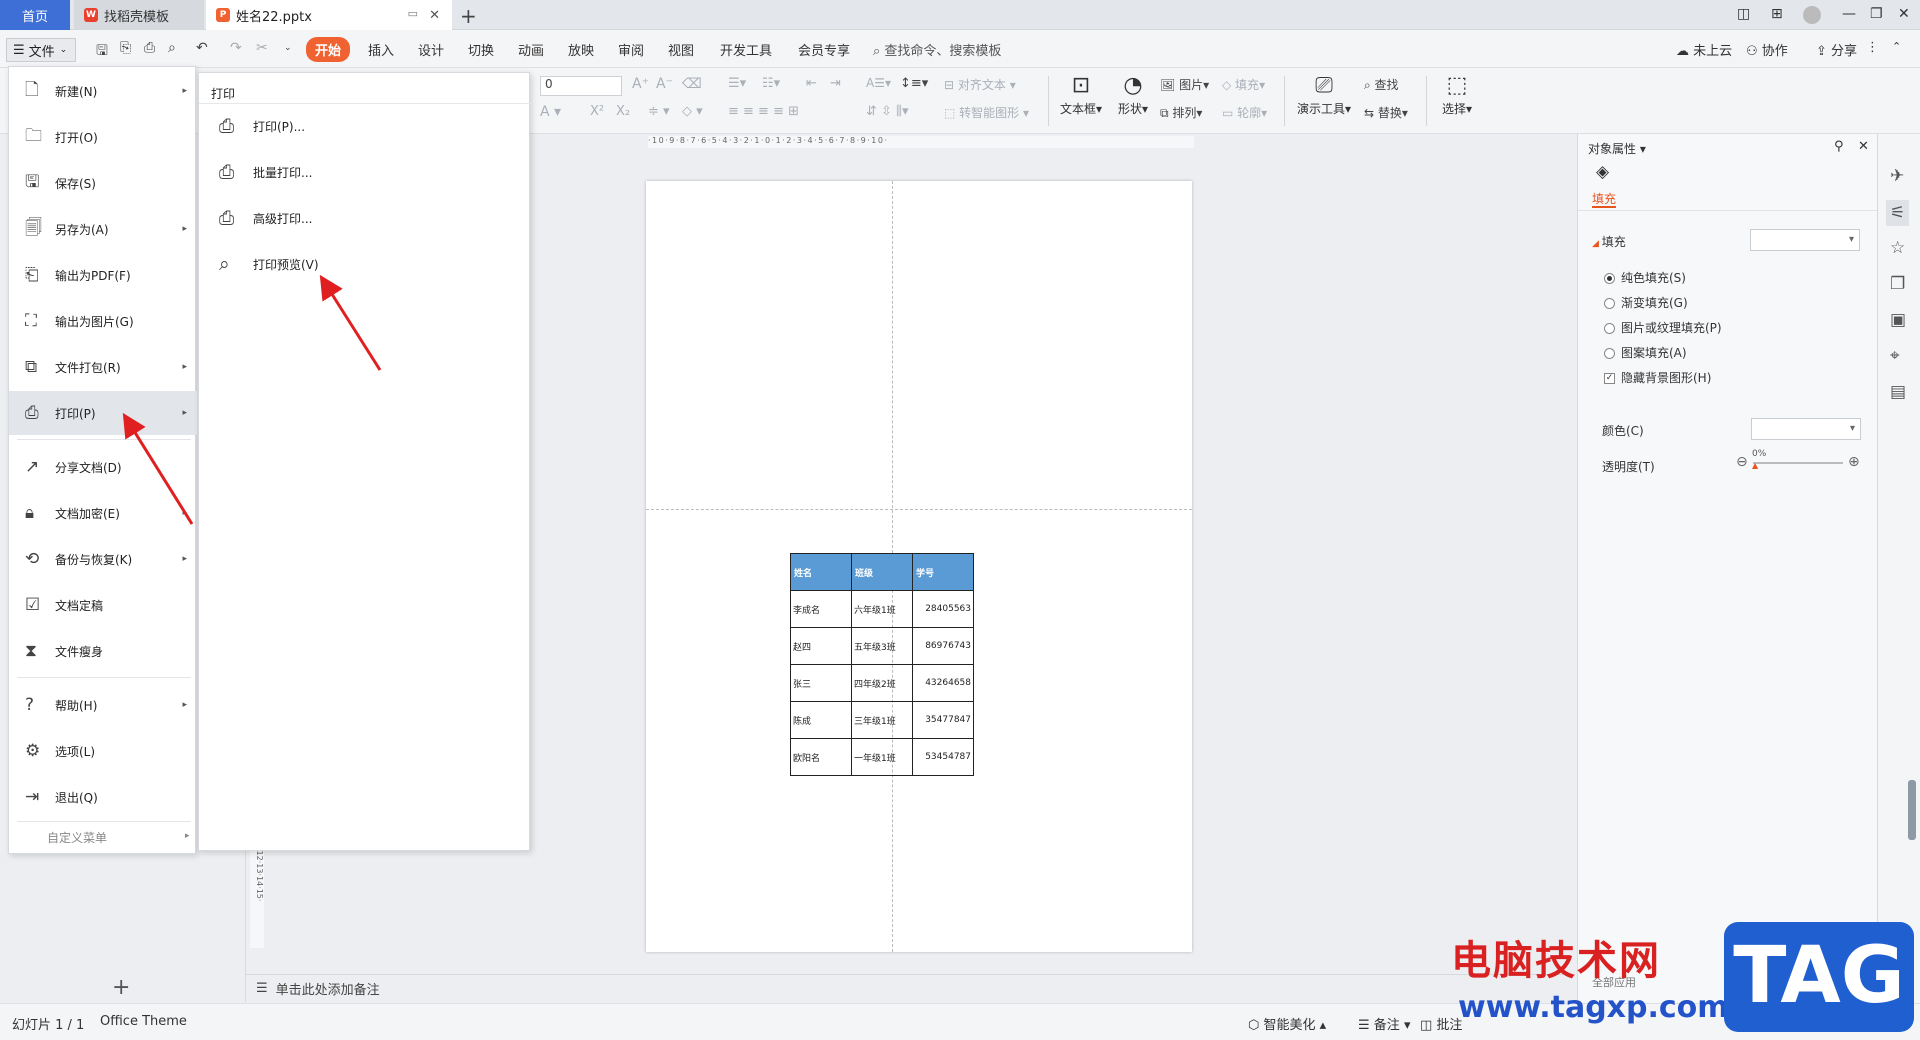 The image size is (1920, 1040). Describe the element at coordinates (434, 15) in the screenshot. I see `close-tab-icon: ✕` at that location.